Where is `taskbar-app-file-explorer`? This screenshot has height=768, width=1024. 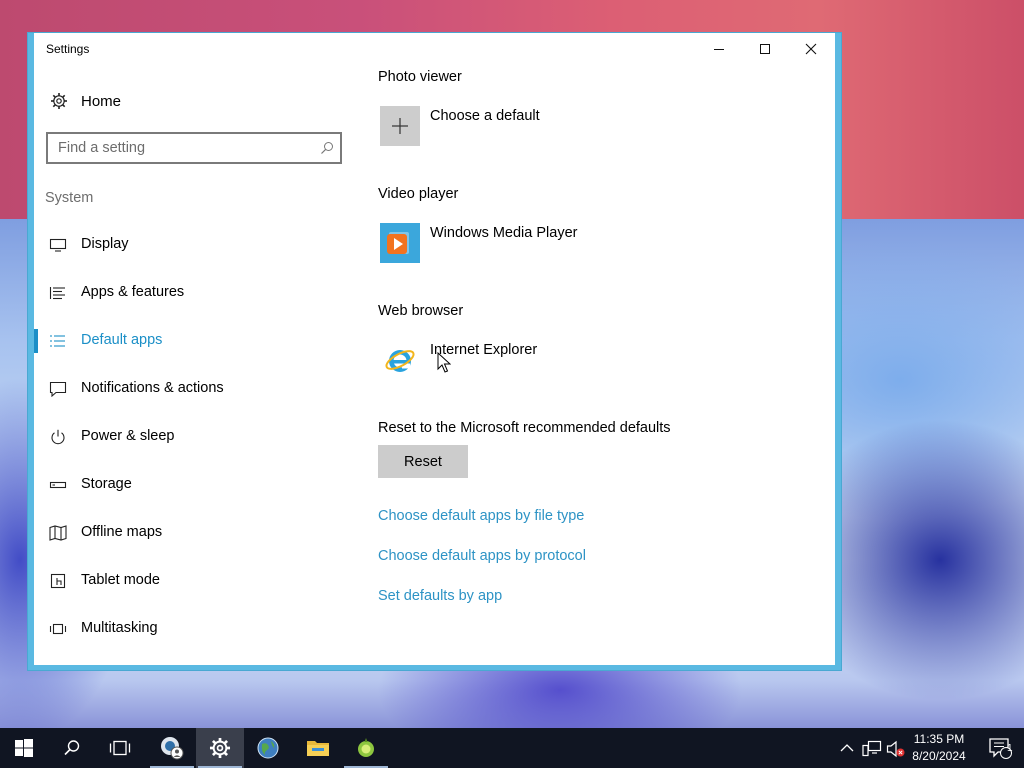
taskbar-app-file-explorer is located at coordinates (318, 748).